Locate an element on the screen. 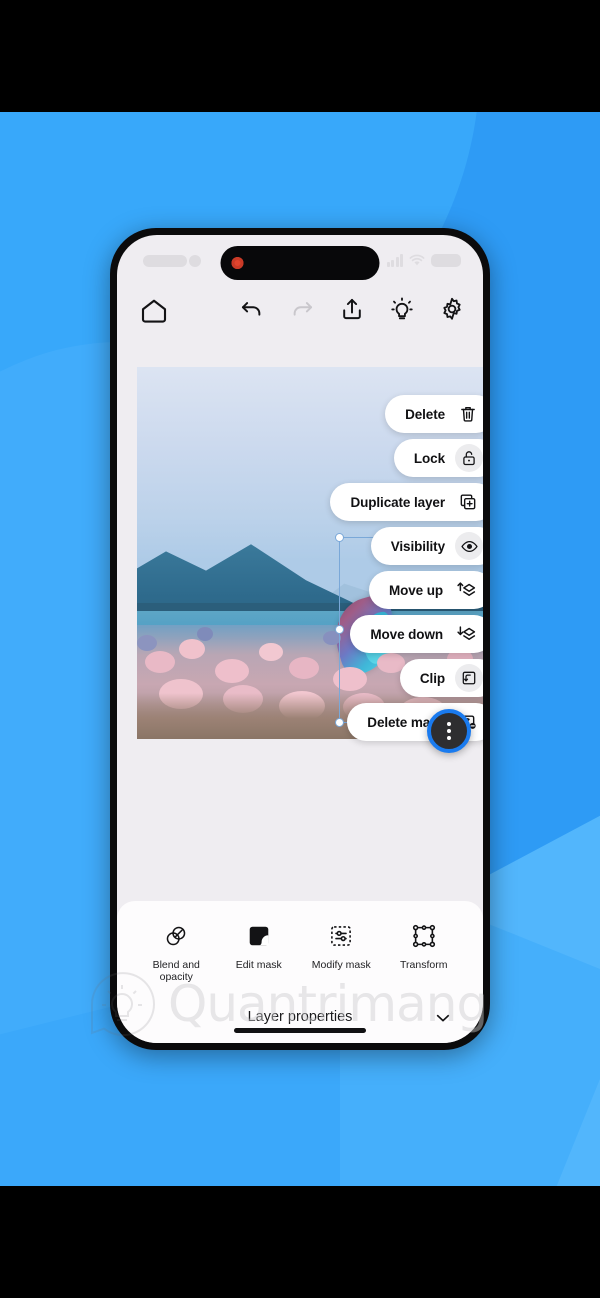 The width and height of the screenshot is (600, 1298). signal-bars-icon is located at coordinates (394, 260).